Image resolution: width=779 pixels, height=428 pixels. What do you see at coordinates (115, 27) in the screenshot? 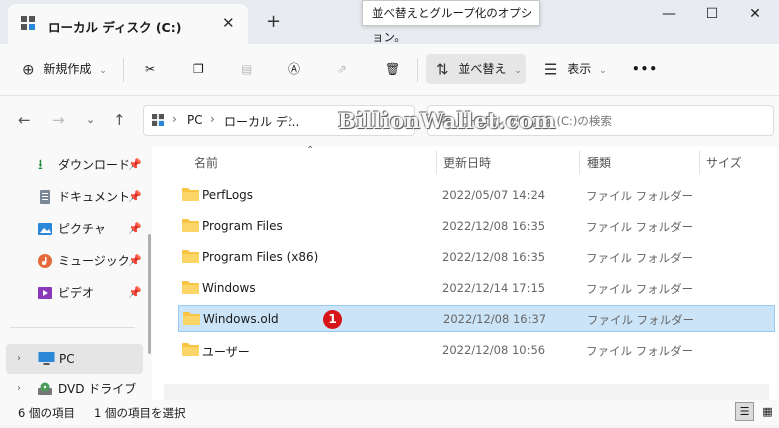
I see `tab-title: ローカル ディスク (C:)` at bounding box center [115, 27].